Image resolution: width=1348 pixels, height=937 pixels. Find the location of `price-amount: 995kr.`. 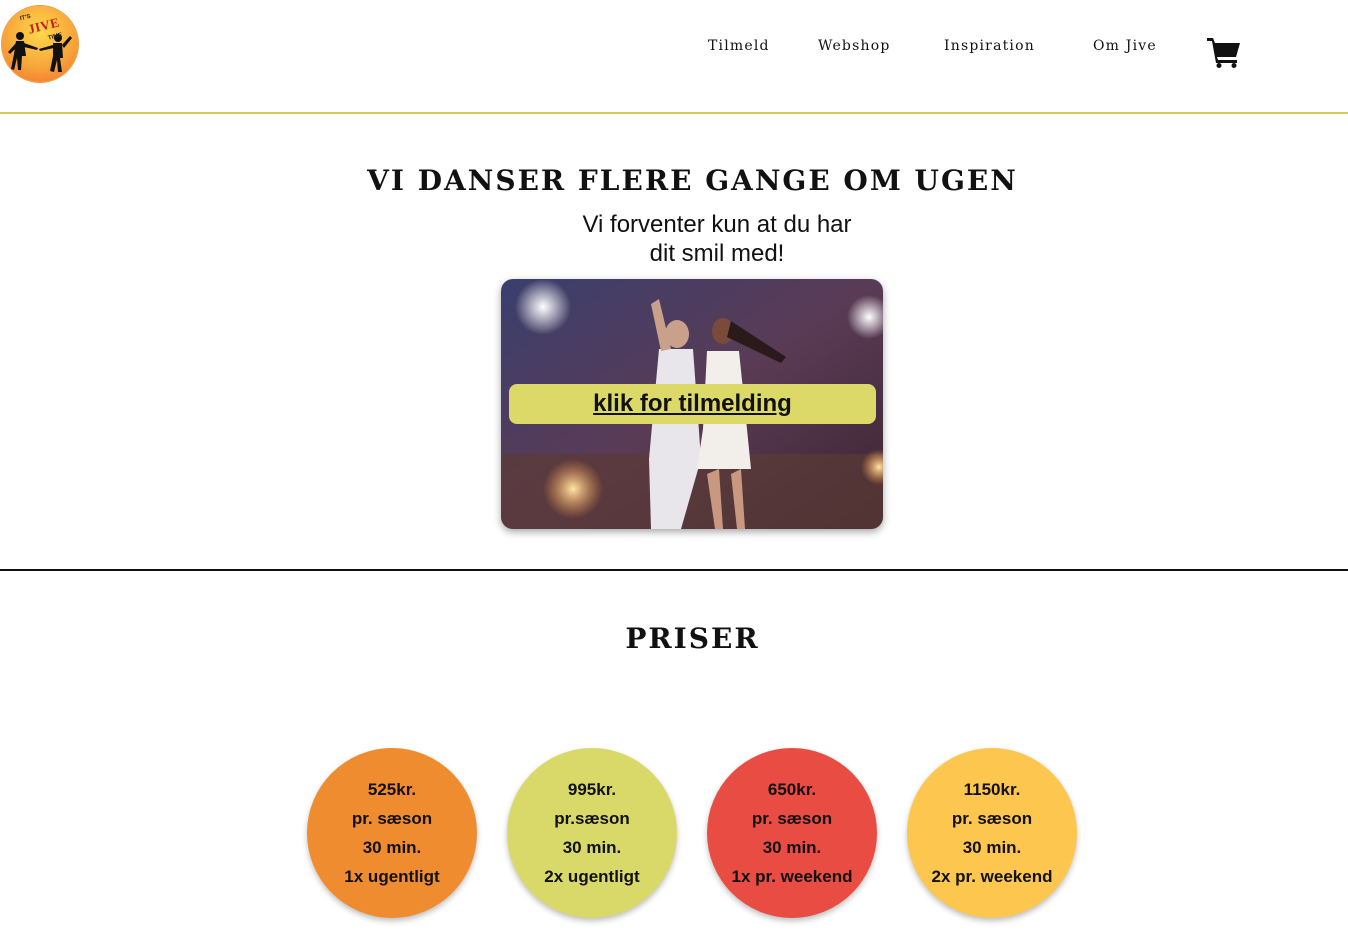

price-amount: 995kr. is located at coordinates (592, 789).